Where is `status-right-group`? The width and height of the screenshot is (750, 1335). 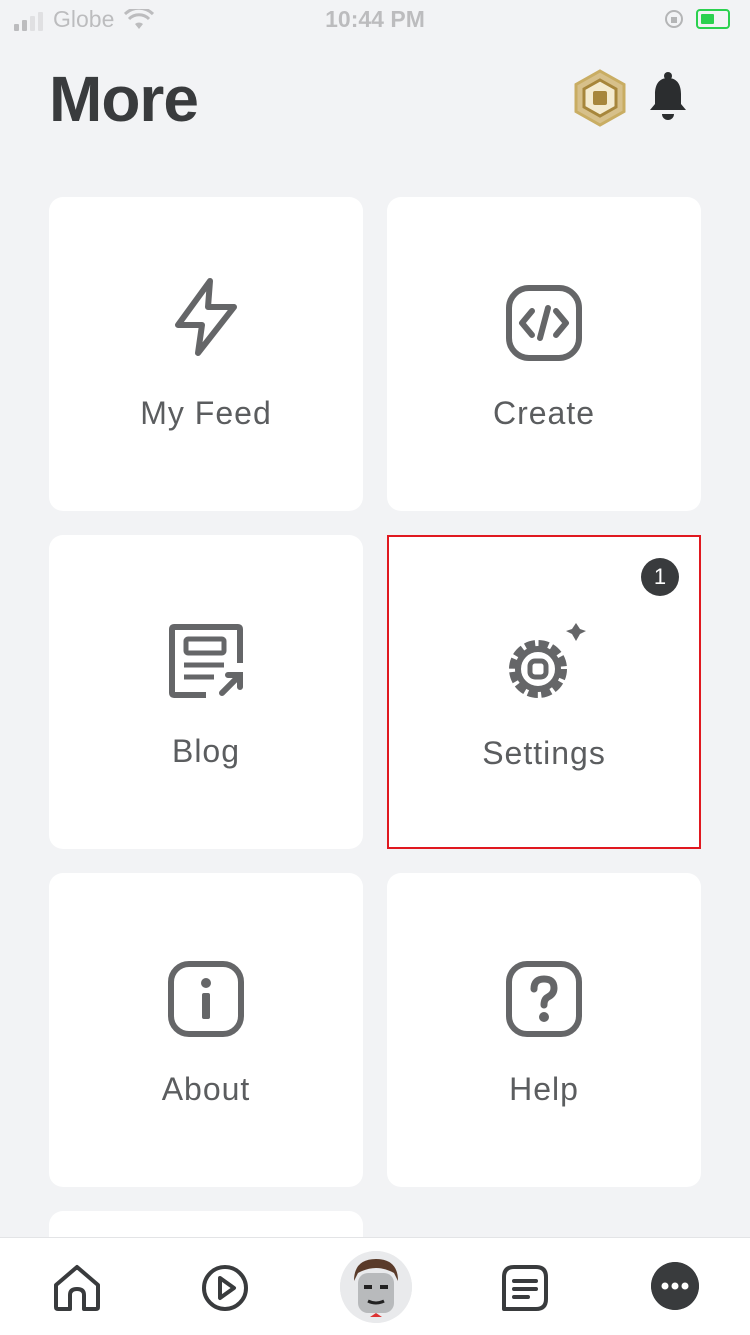
status-right-group is located at coordinates (697, 19).